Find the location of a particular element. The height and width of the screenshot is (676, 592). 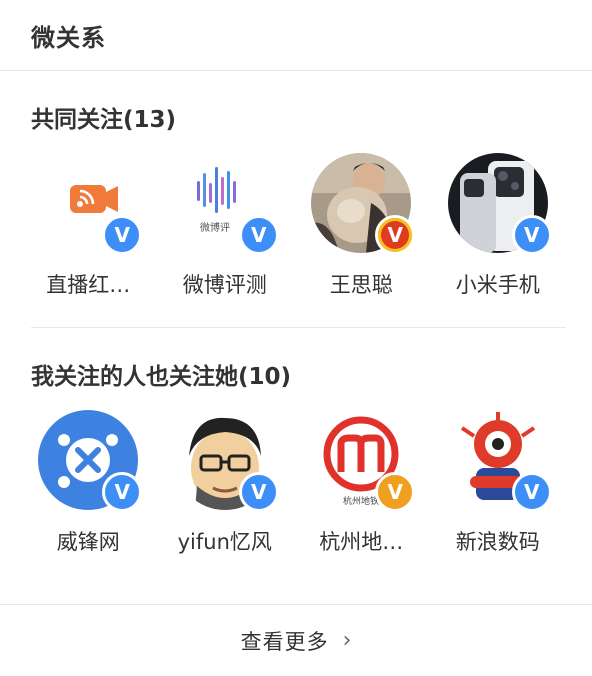

common-follows-title: 共同关注(13) is located at coordinates (104, 120).